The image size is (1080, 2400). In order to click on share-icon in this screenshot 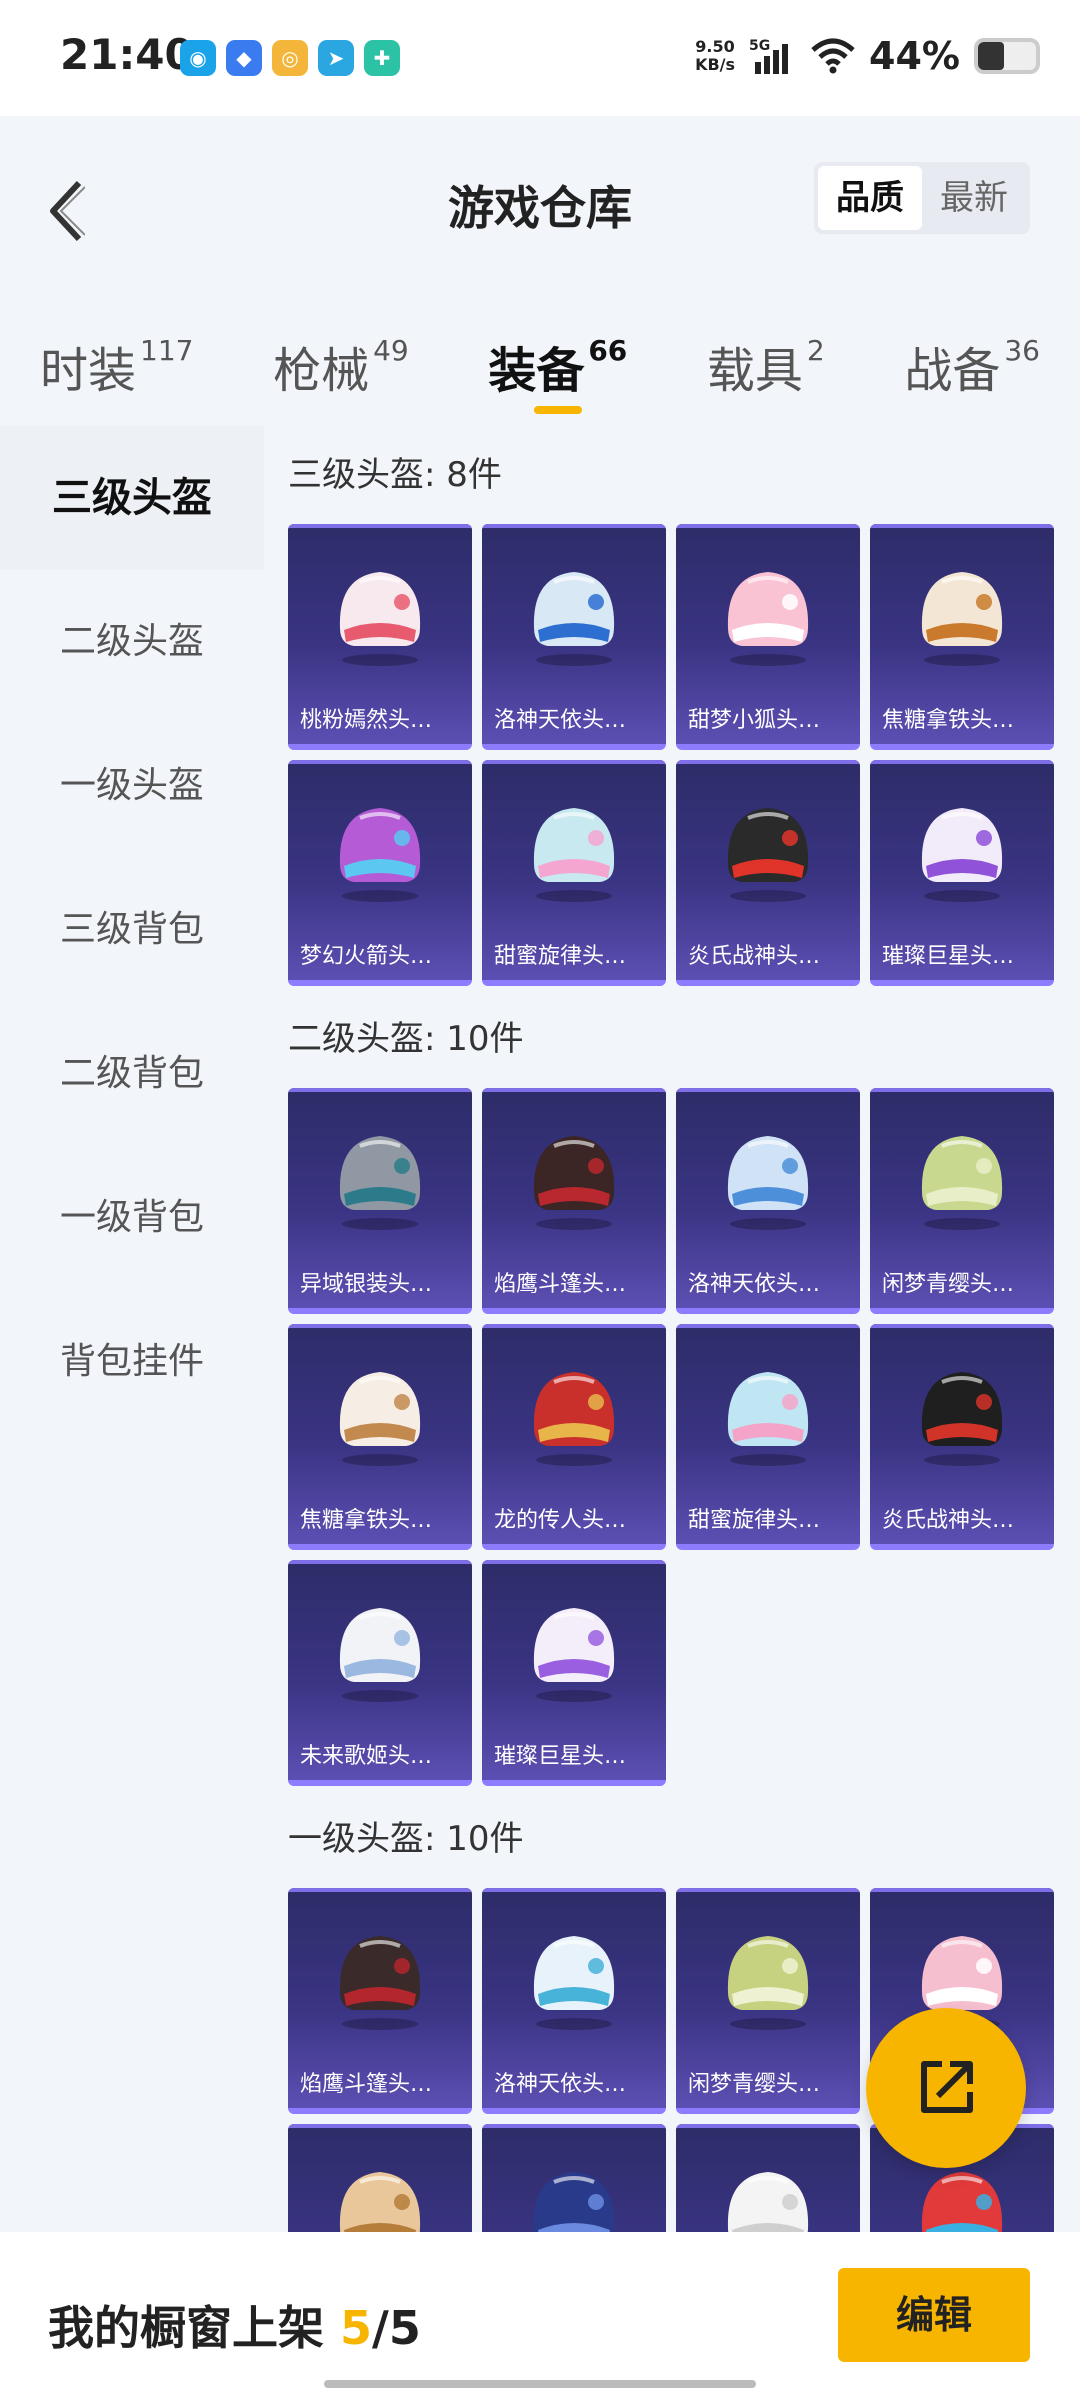, I will do `click(947, 2087)`.